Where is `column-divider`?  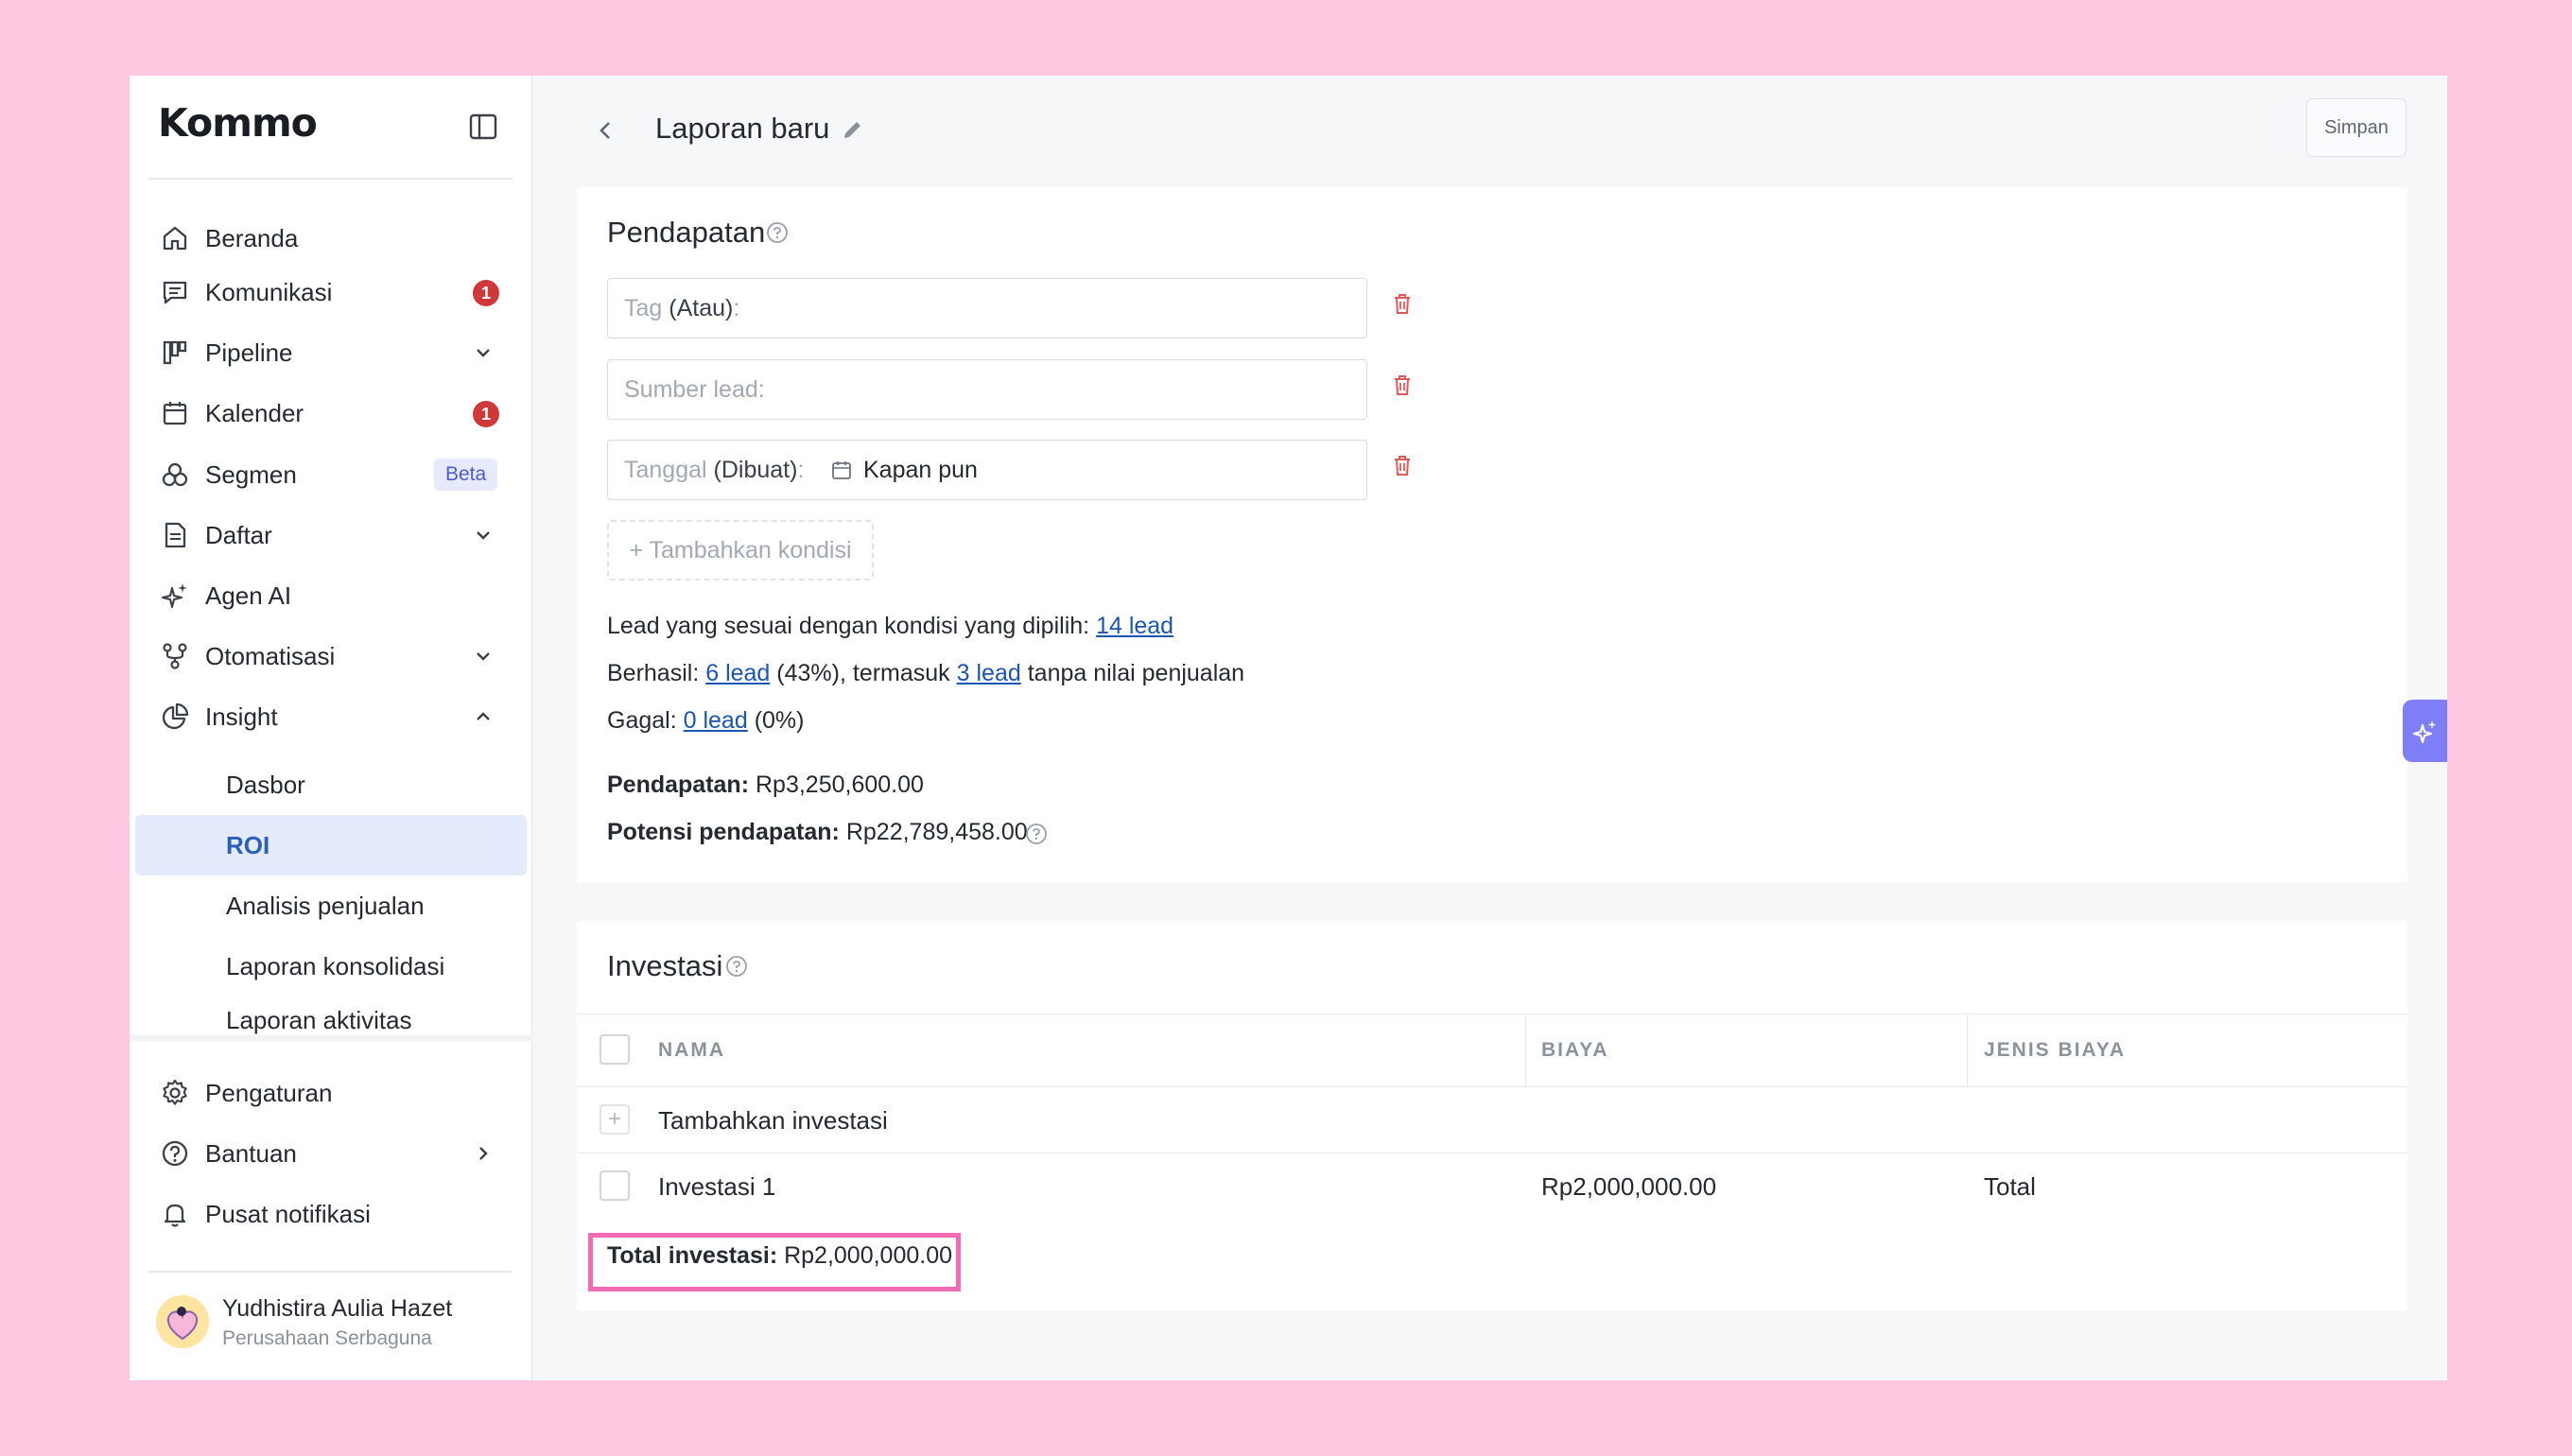
column-divider is located at coordinates (1967, 1050).